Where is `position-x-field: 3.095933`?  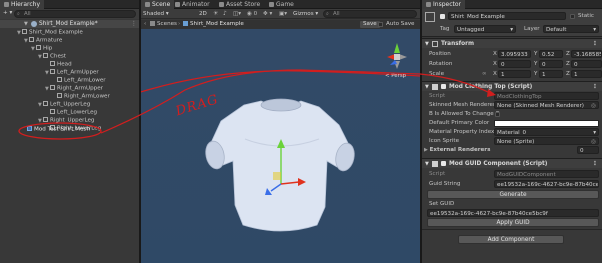
position-x-field: 3.095933 is located at coordinates (514, 54).